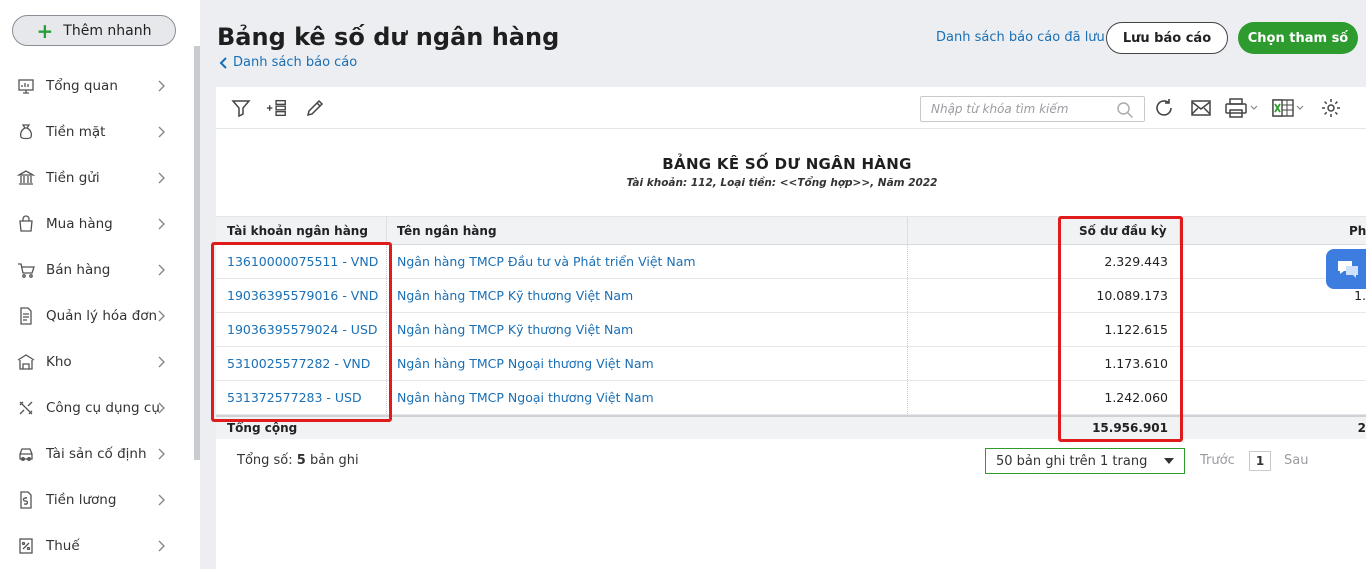 The width and height of the screenshot is (1366, 569). I want to click on email-icon, so click(1201, 108).